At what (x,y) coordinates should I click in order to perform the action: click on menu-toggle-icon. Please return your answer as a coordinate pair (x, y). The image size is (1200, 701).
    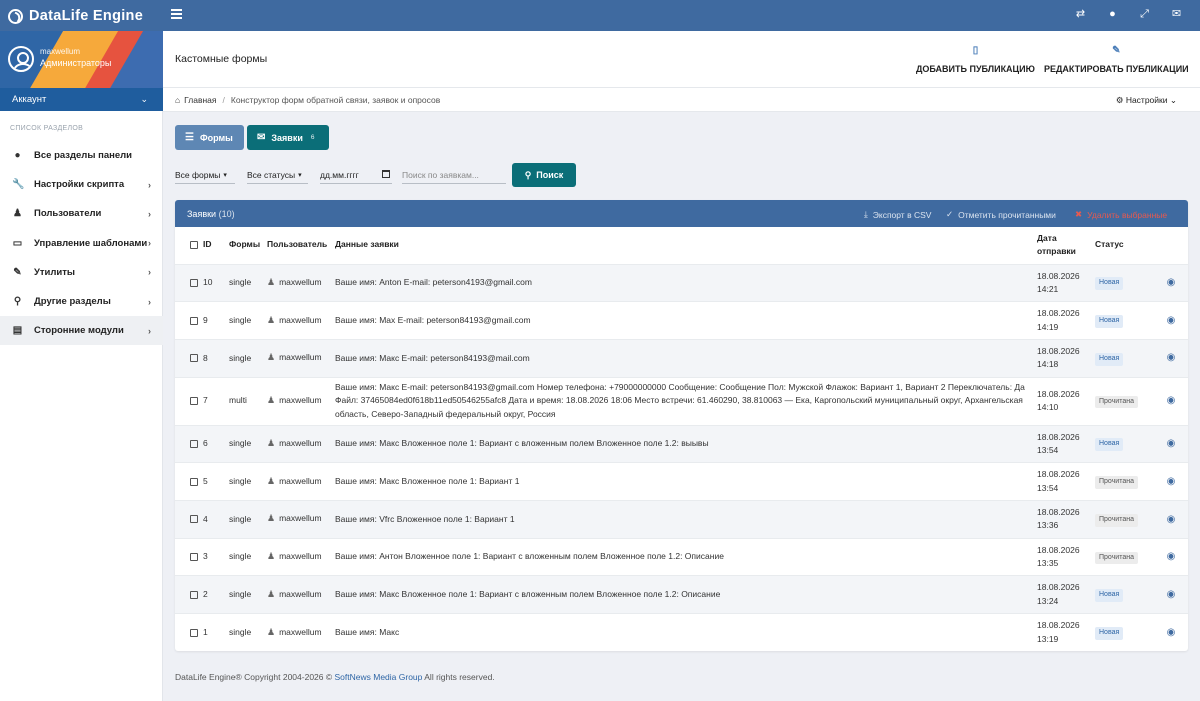
    Looking at the image, I should click on (176, 15).